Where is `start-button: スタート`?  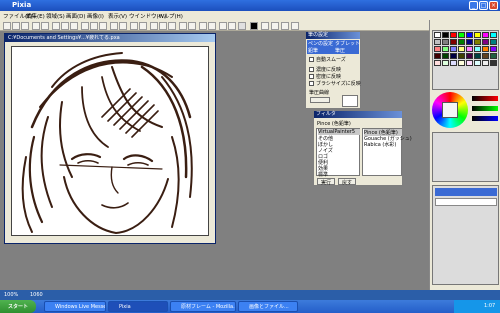 start-button: スタート is located at coordinates (18, 306).